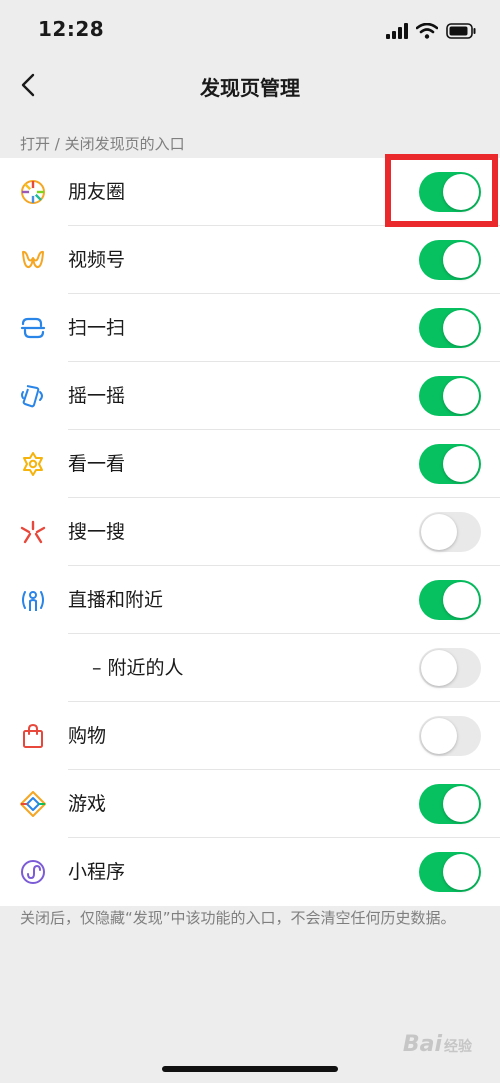  I want to click on item-label: 摇一摇, so click(97, 396).